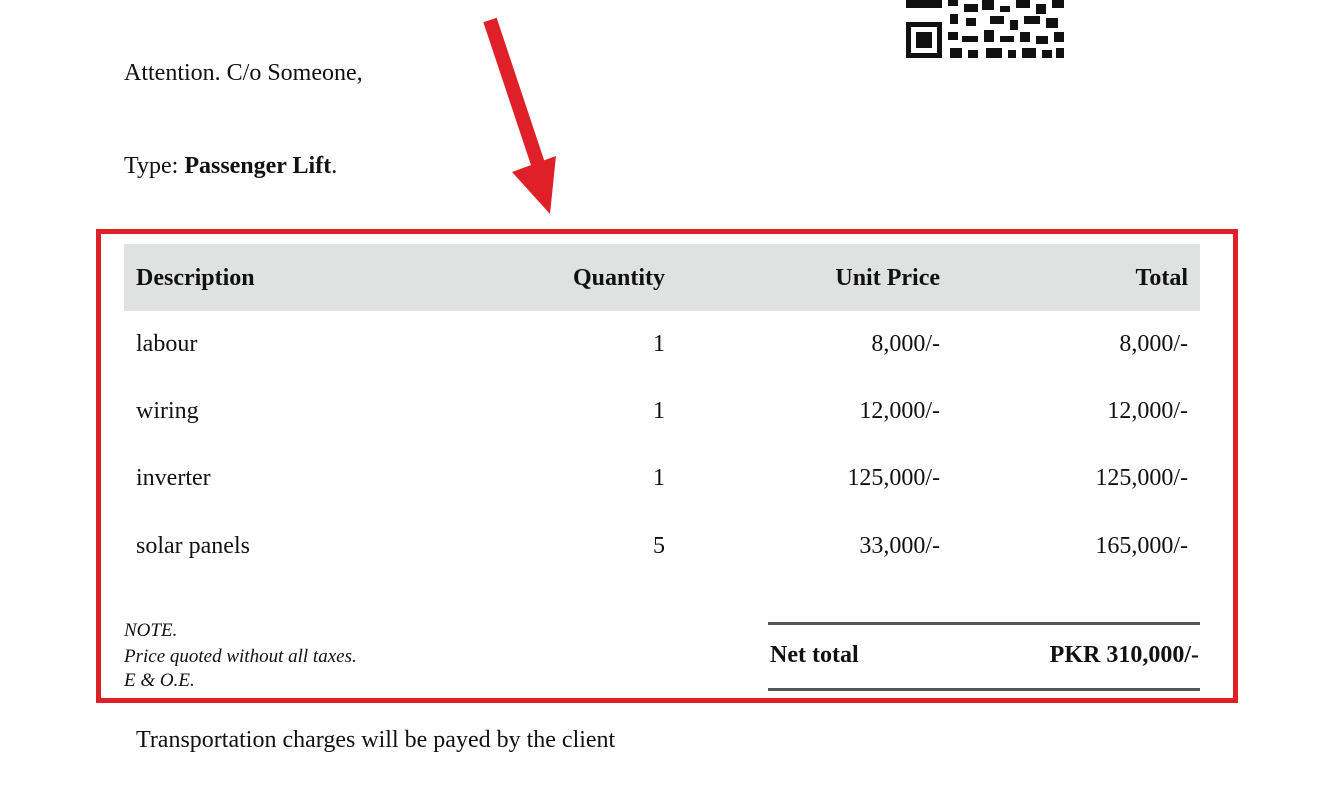 Image resolution: width=1319 pixels, height=791 pixels. Describe the element at coordinates (1147, 411) in the screenshot. I see `row-2-total: 12,000/-` at that location.